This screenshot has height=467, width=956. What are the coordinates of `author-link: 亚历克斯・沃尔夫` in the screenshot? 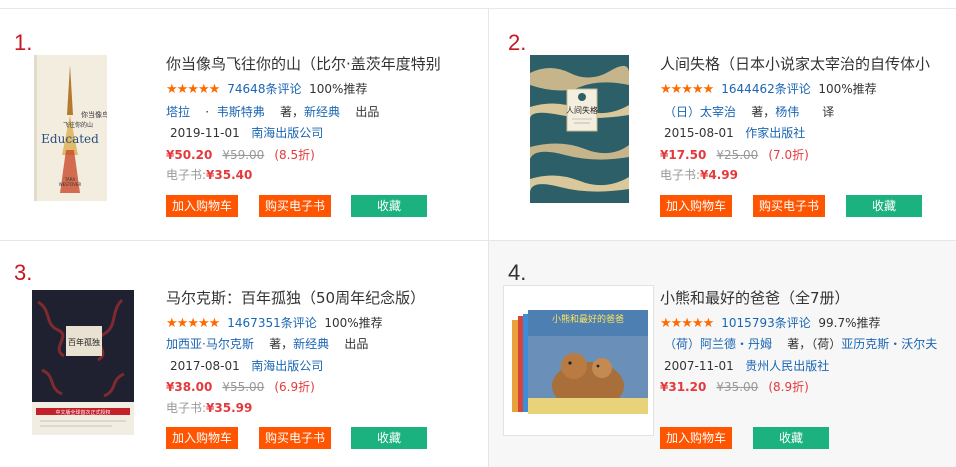 It's located at (889, 344).